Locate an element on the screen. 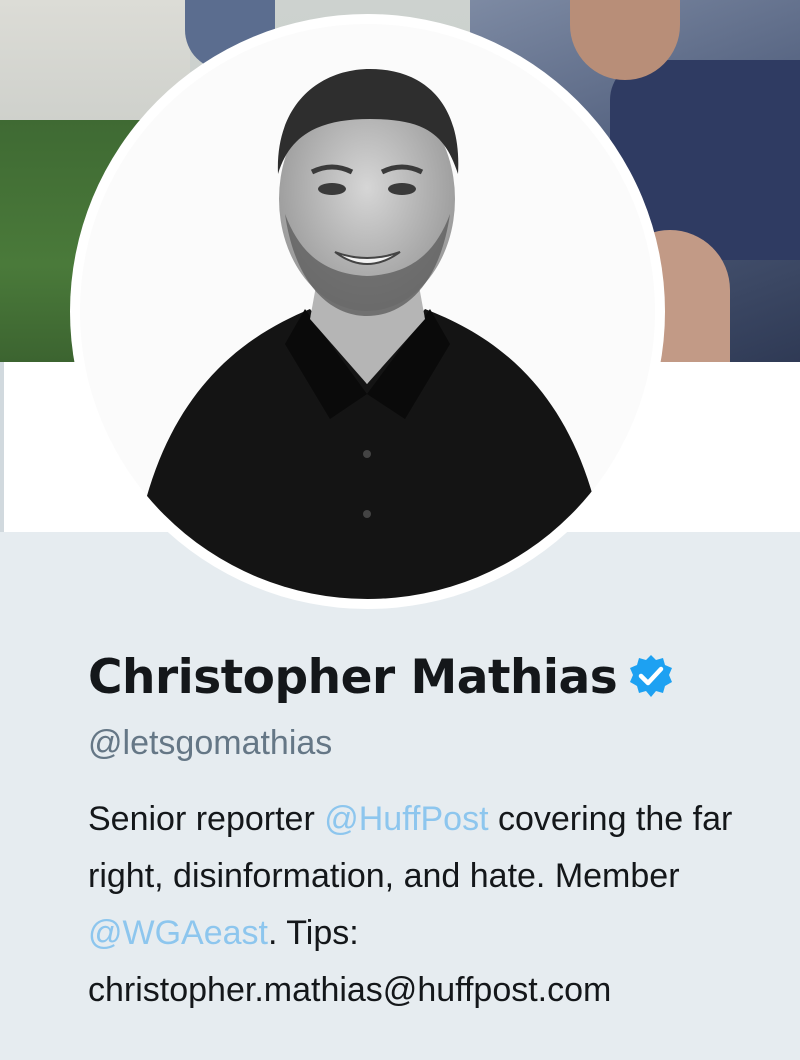 The width and height of the screenshot is (800, 1060). verified-badge-icon is located at coordinates (651, 677).